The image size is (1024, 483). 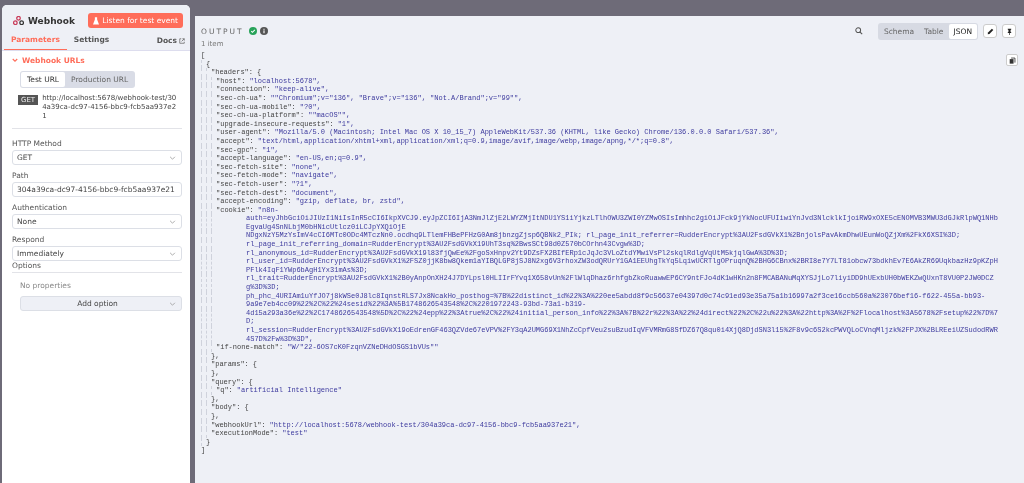 I want to click on search-icon, so click(x=858, y=31).